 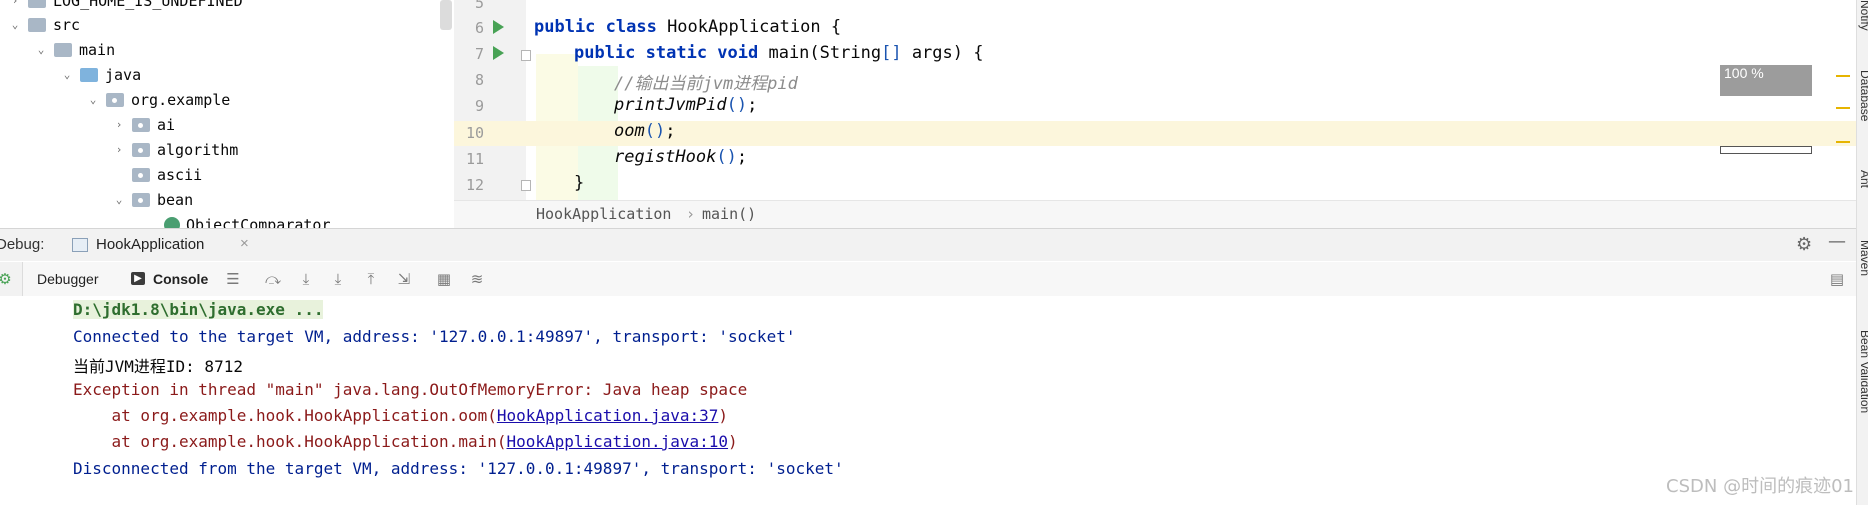 I want to click on code-text: ;, so click(x=670, y=131).